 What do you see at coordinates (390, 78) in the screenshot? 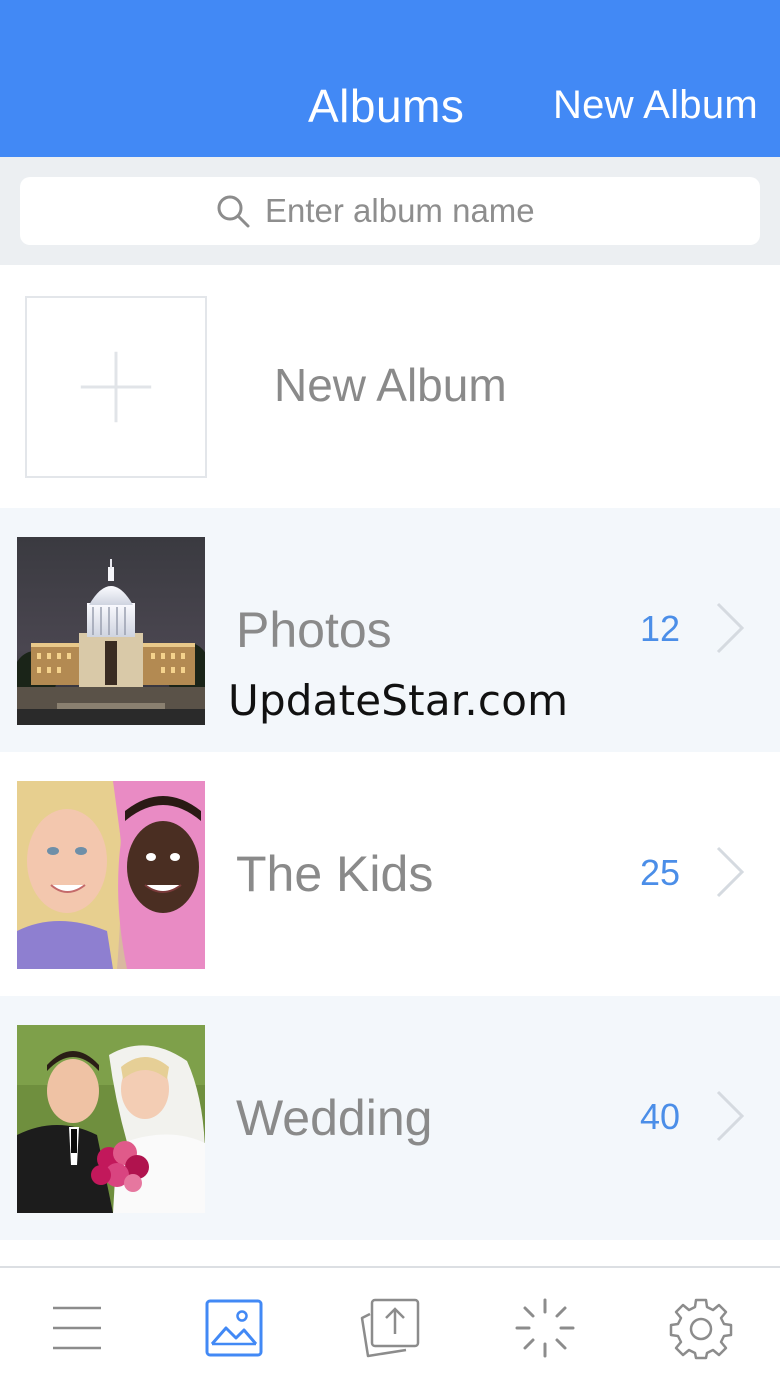
I see `nav-header: Albums New Album` at bounding box center [390, 78].